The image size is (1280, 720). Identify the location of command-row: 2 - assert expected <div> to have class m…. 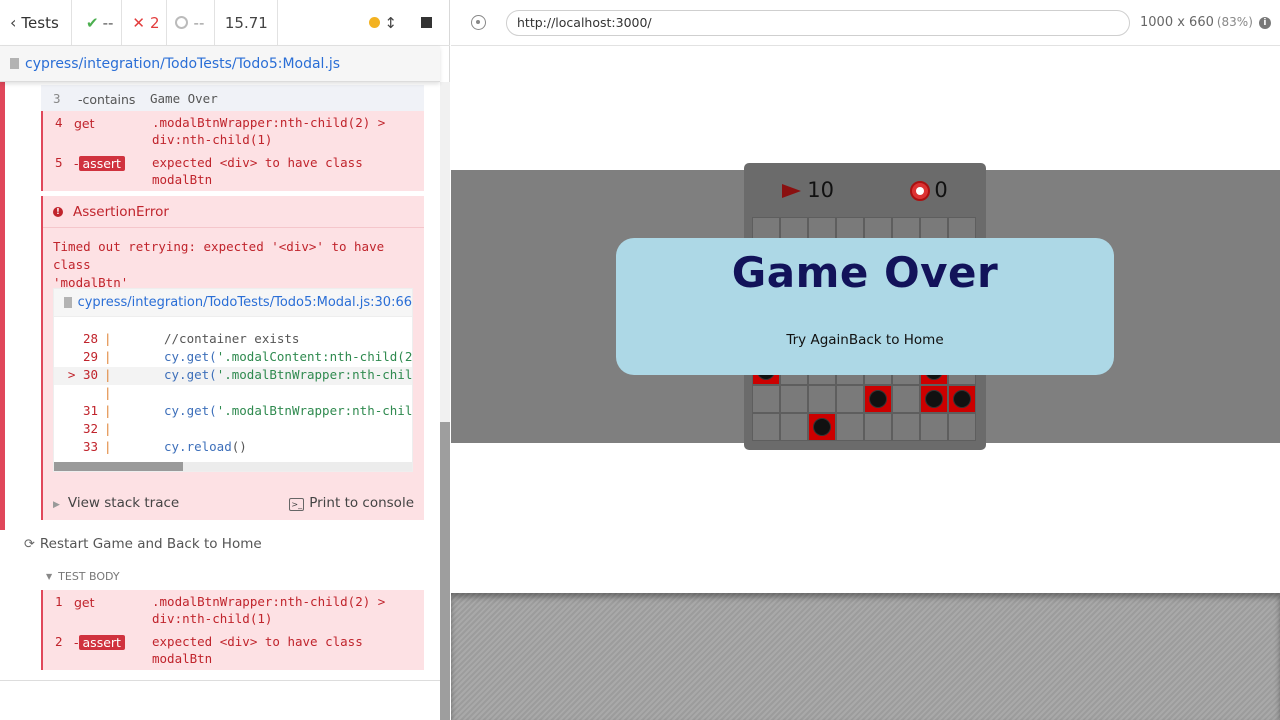
(232, 650).